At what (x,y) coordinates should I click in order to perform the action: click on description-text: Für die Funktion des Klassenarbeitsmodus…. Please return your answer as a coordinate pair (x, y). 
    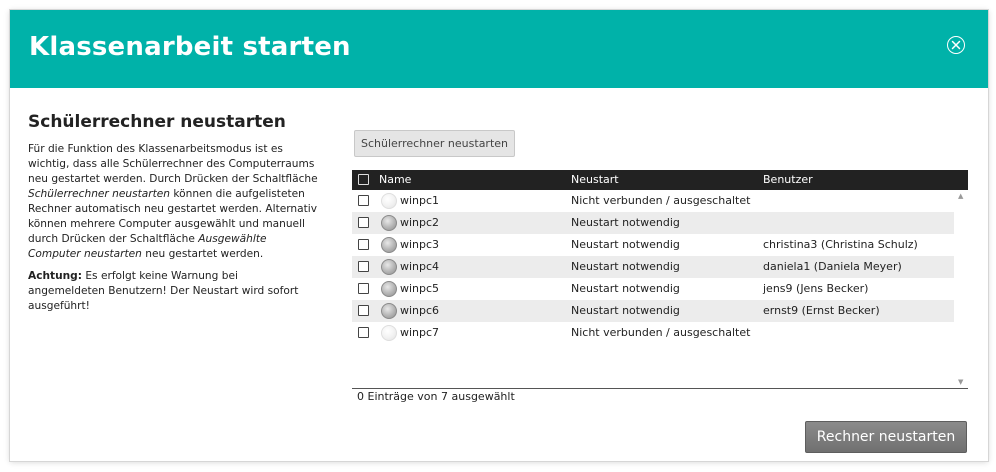
    Looking at the image, I should click on (173, 202).